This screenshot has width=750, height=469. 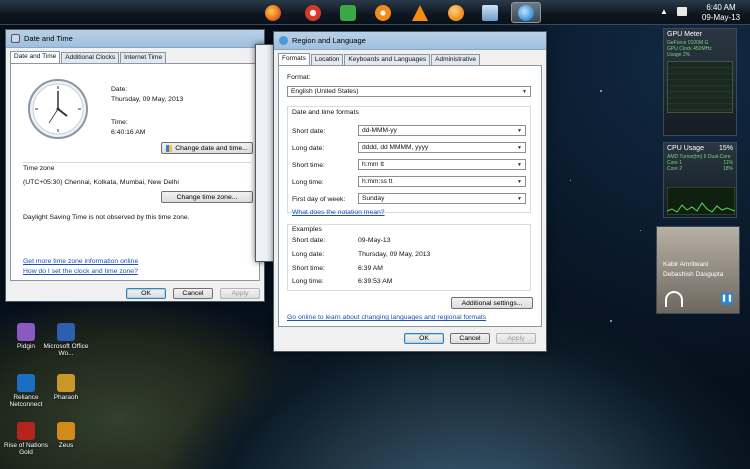 I want to click on window-title: Date and Time, so click(x=48, y=38).